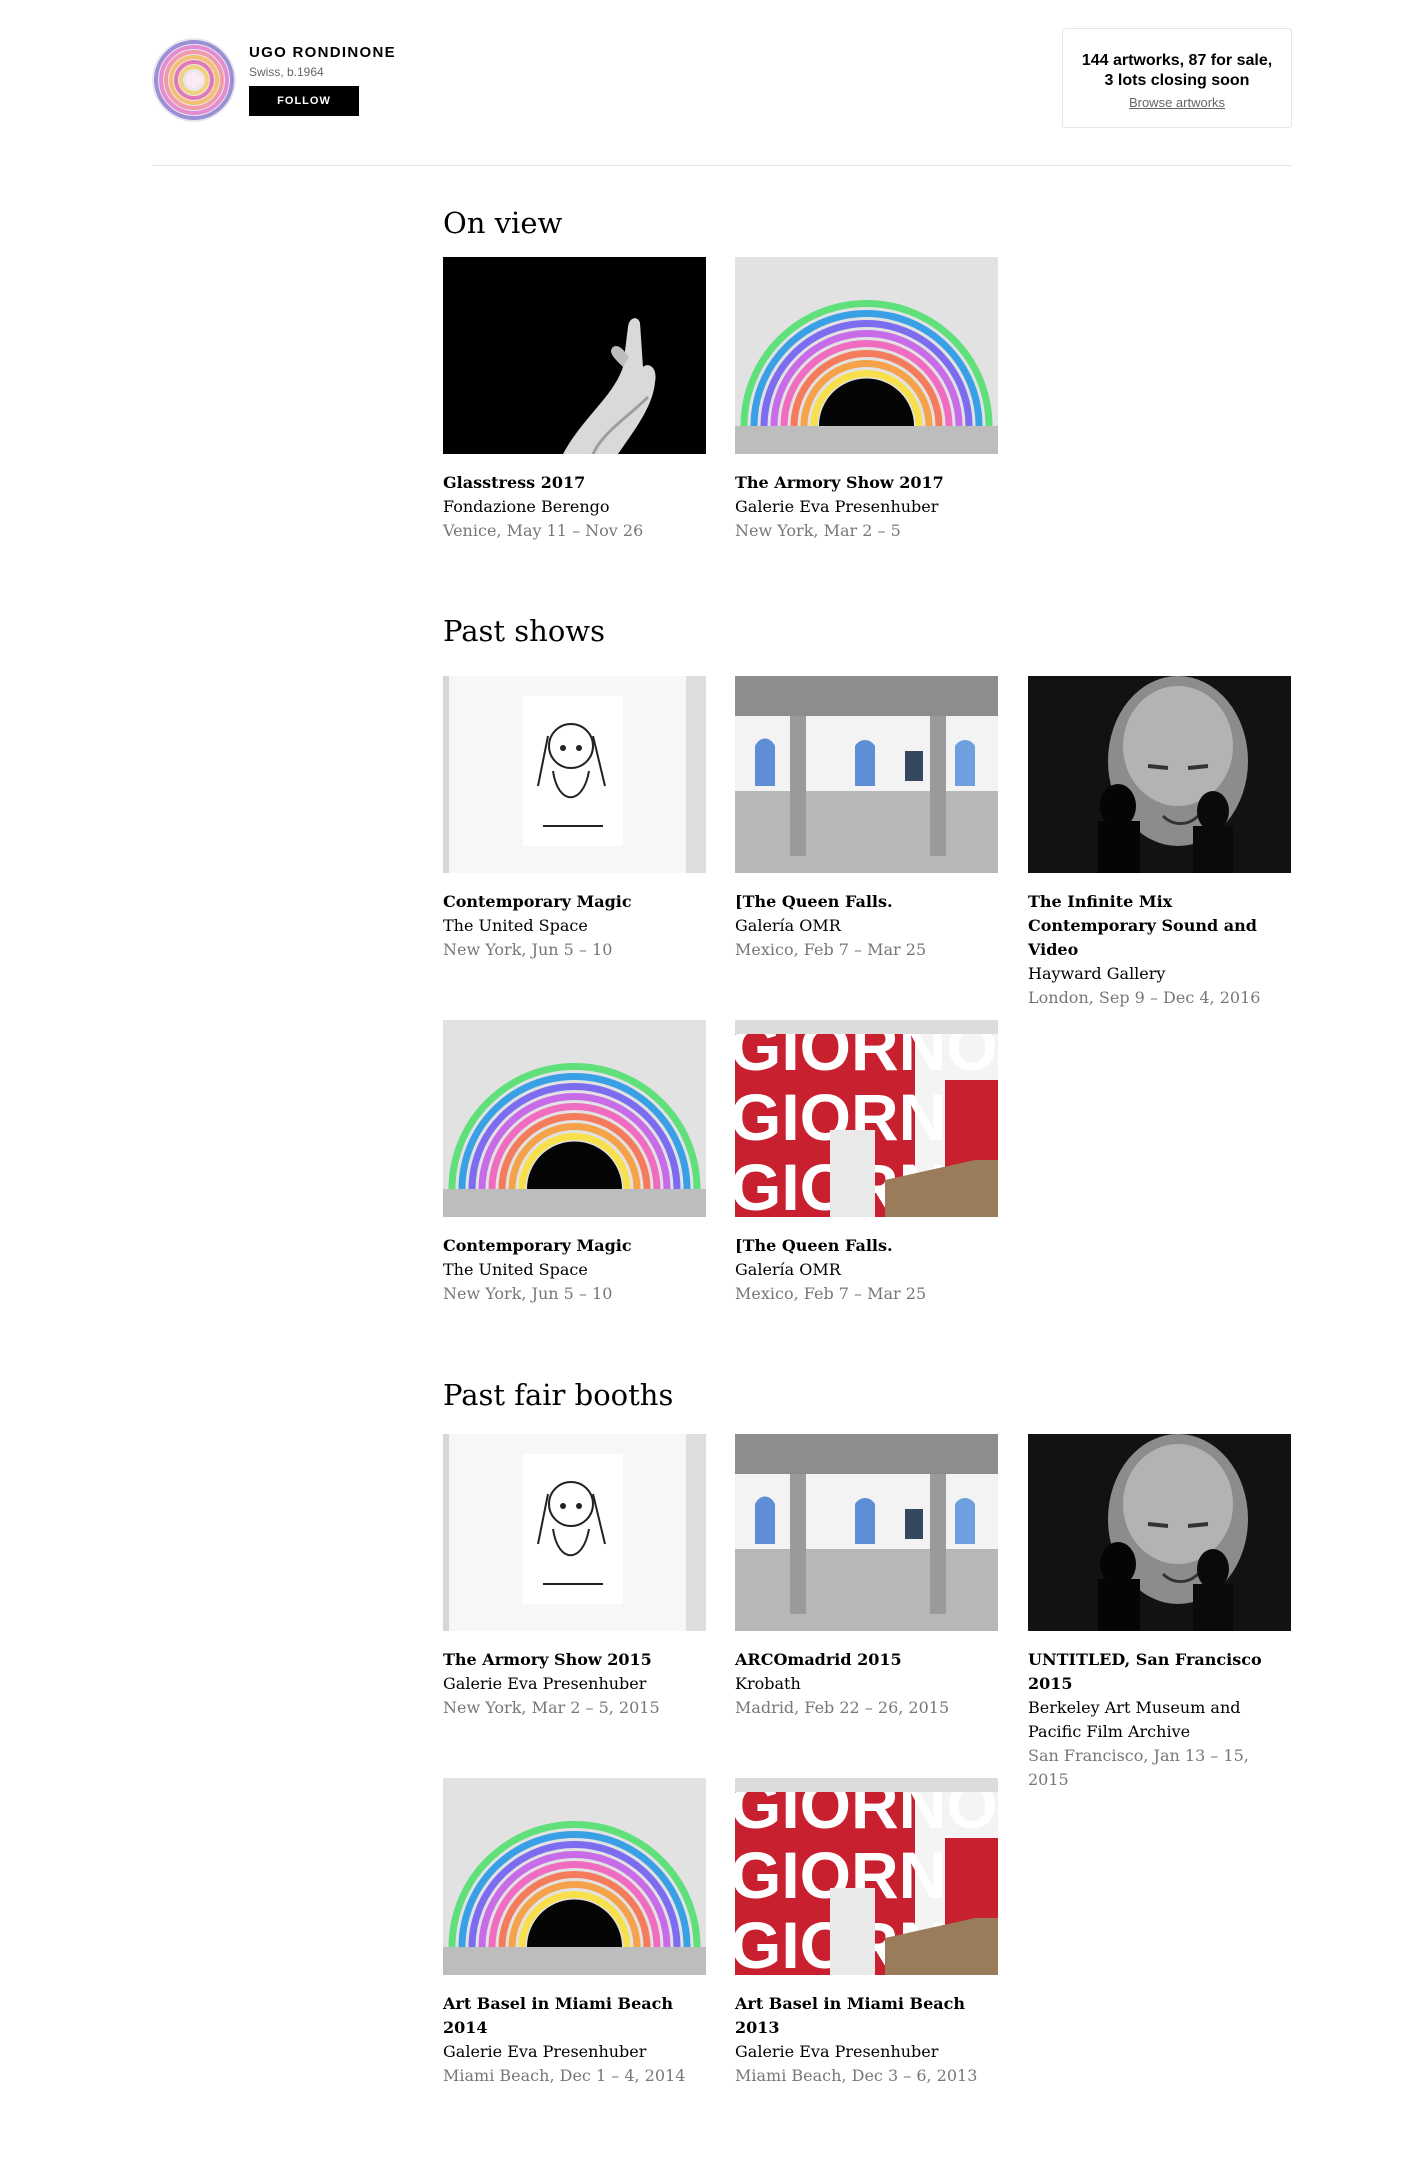  What do you see at coordinates (574, 2016) in the screenshot?
I see `booth-title: Art Basel in Miami Beach 2014` at bounding box center [574, 2016].